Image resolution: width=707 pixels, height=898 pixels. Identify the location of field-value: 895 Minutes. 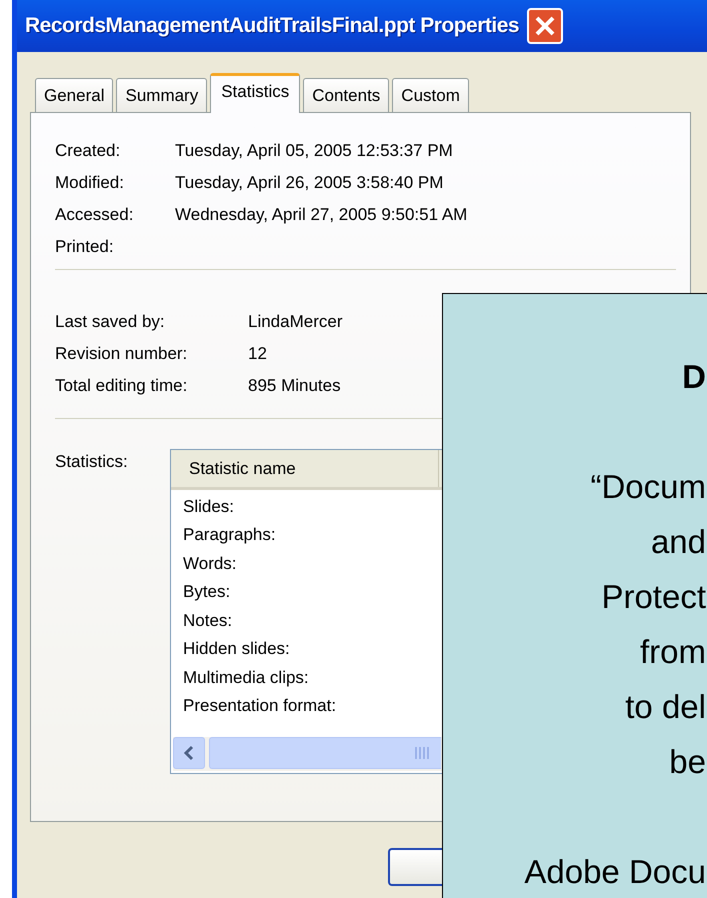
(294, 386).